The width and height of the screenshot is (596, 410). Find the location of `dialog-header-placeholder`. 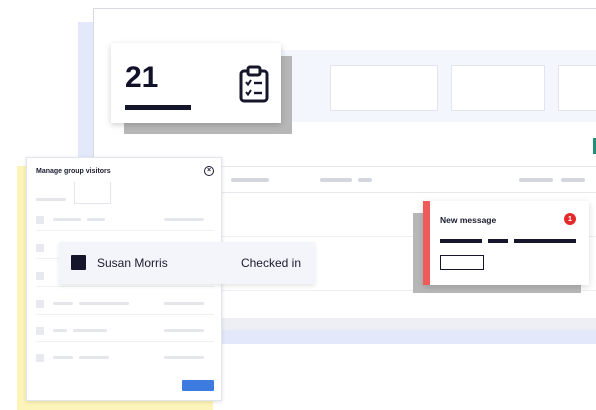

dialog-header-placeholder is located at coordinates (51, 199).